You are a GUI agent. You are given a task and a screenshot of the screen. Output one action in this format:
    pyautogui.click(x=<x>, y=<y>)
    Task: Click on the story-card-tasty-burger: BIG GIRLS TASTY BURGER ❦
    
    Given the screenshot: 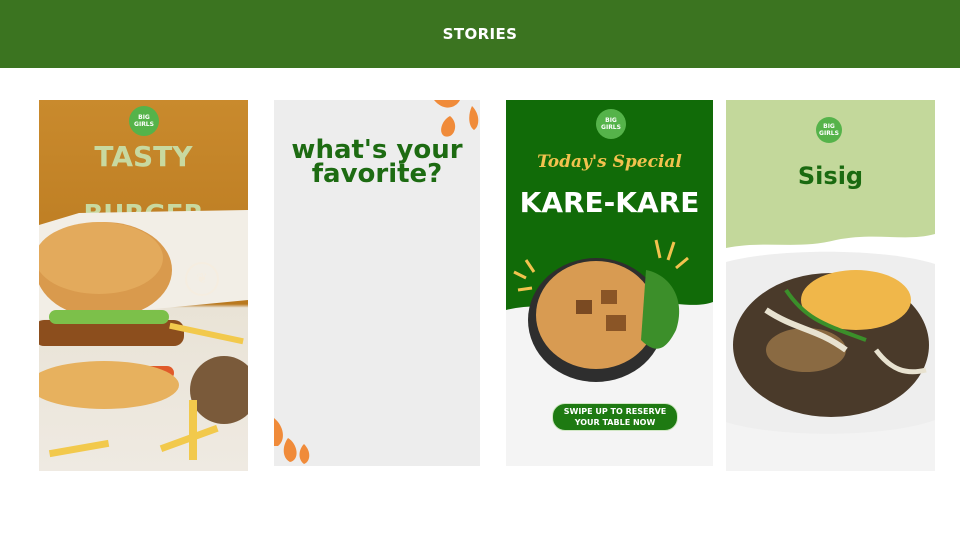 What is the action you would take?
    pyautogui.click(x=143, y=285)
    